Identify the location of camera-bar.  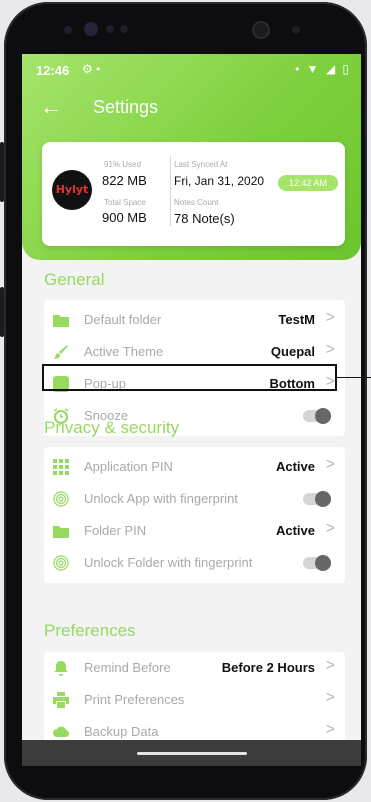
(185, 27).